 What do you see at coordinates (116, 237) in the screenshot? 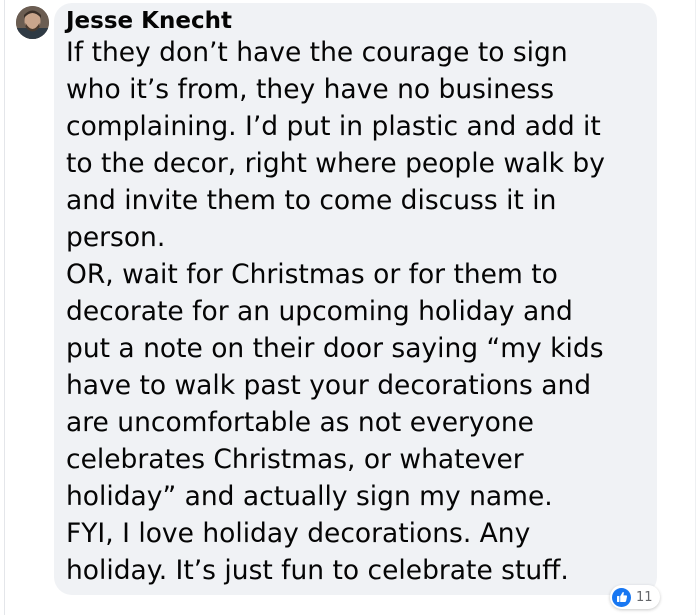
I see `comment-line: person.` at bounding box center [116, 237].